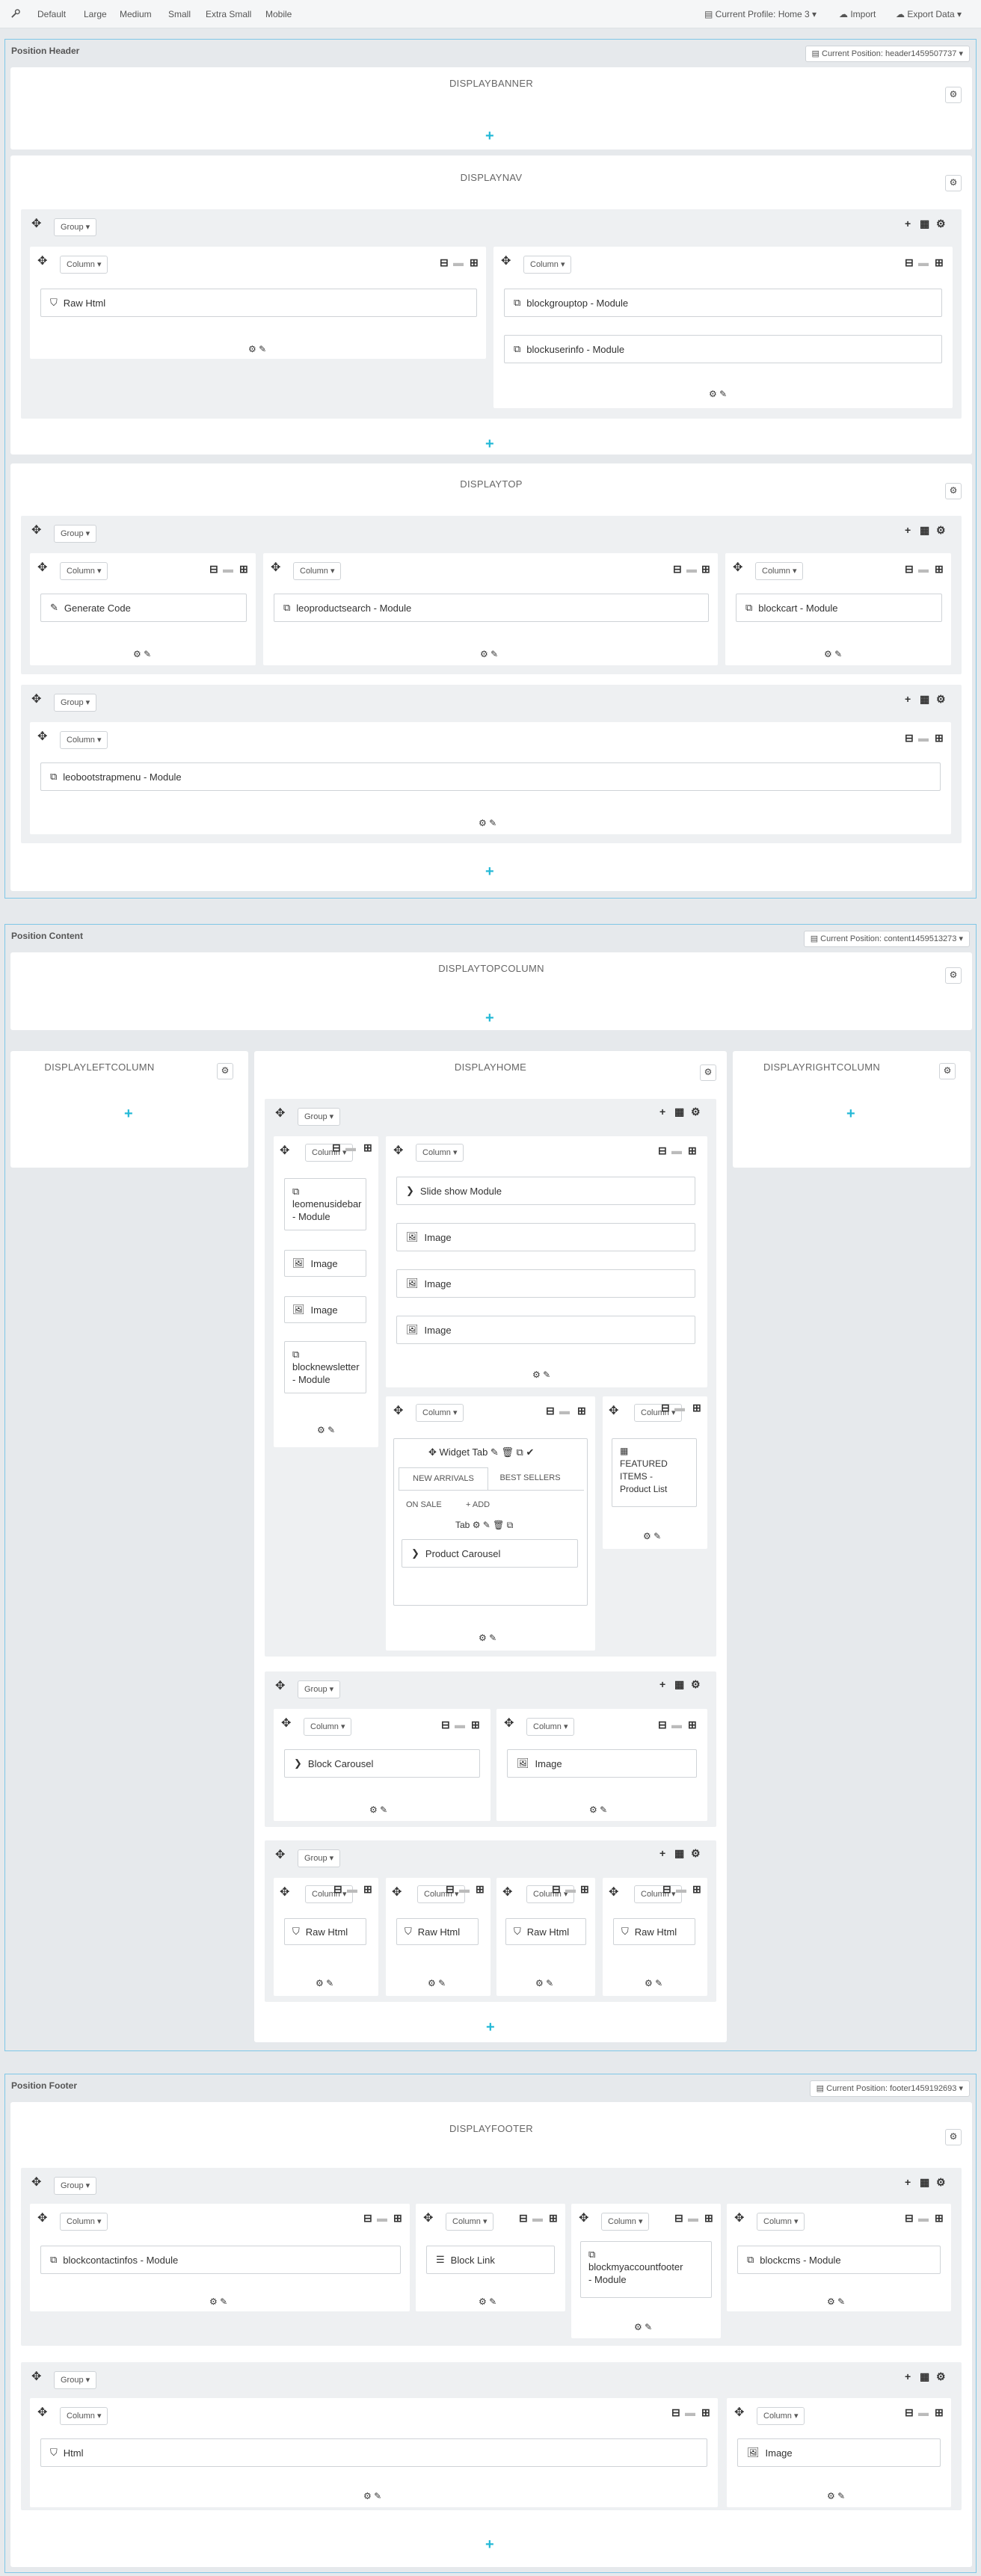 The width and height of the screenshot is (981, 2576). What do you see at coordinates (15, 14) in the screenshot?
I see `wrench-icon` at bounding box center [15, 14].